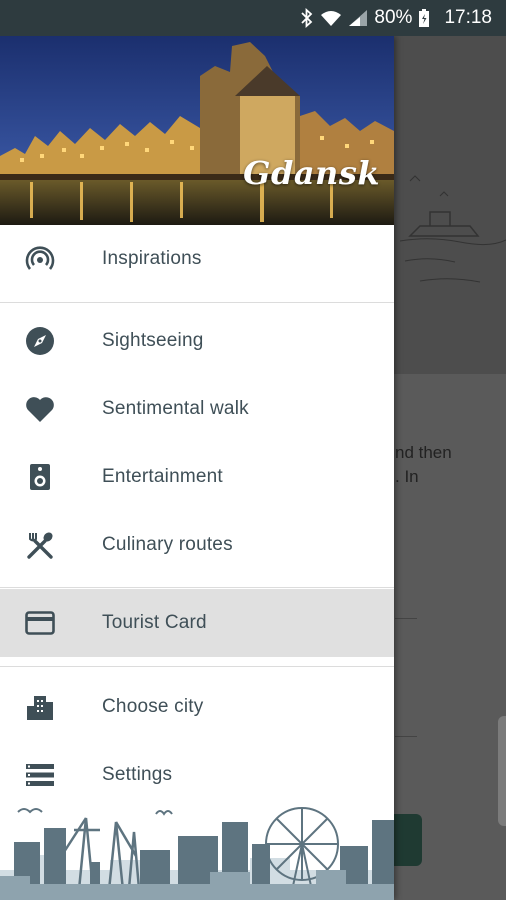 This screenshot has height=900, width=506. I want to click on background-button, so click(407, 840).